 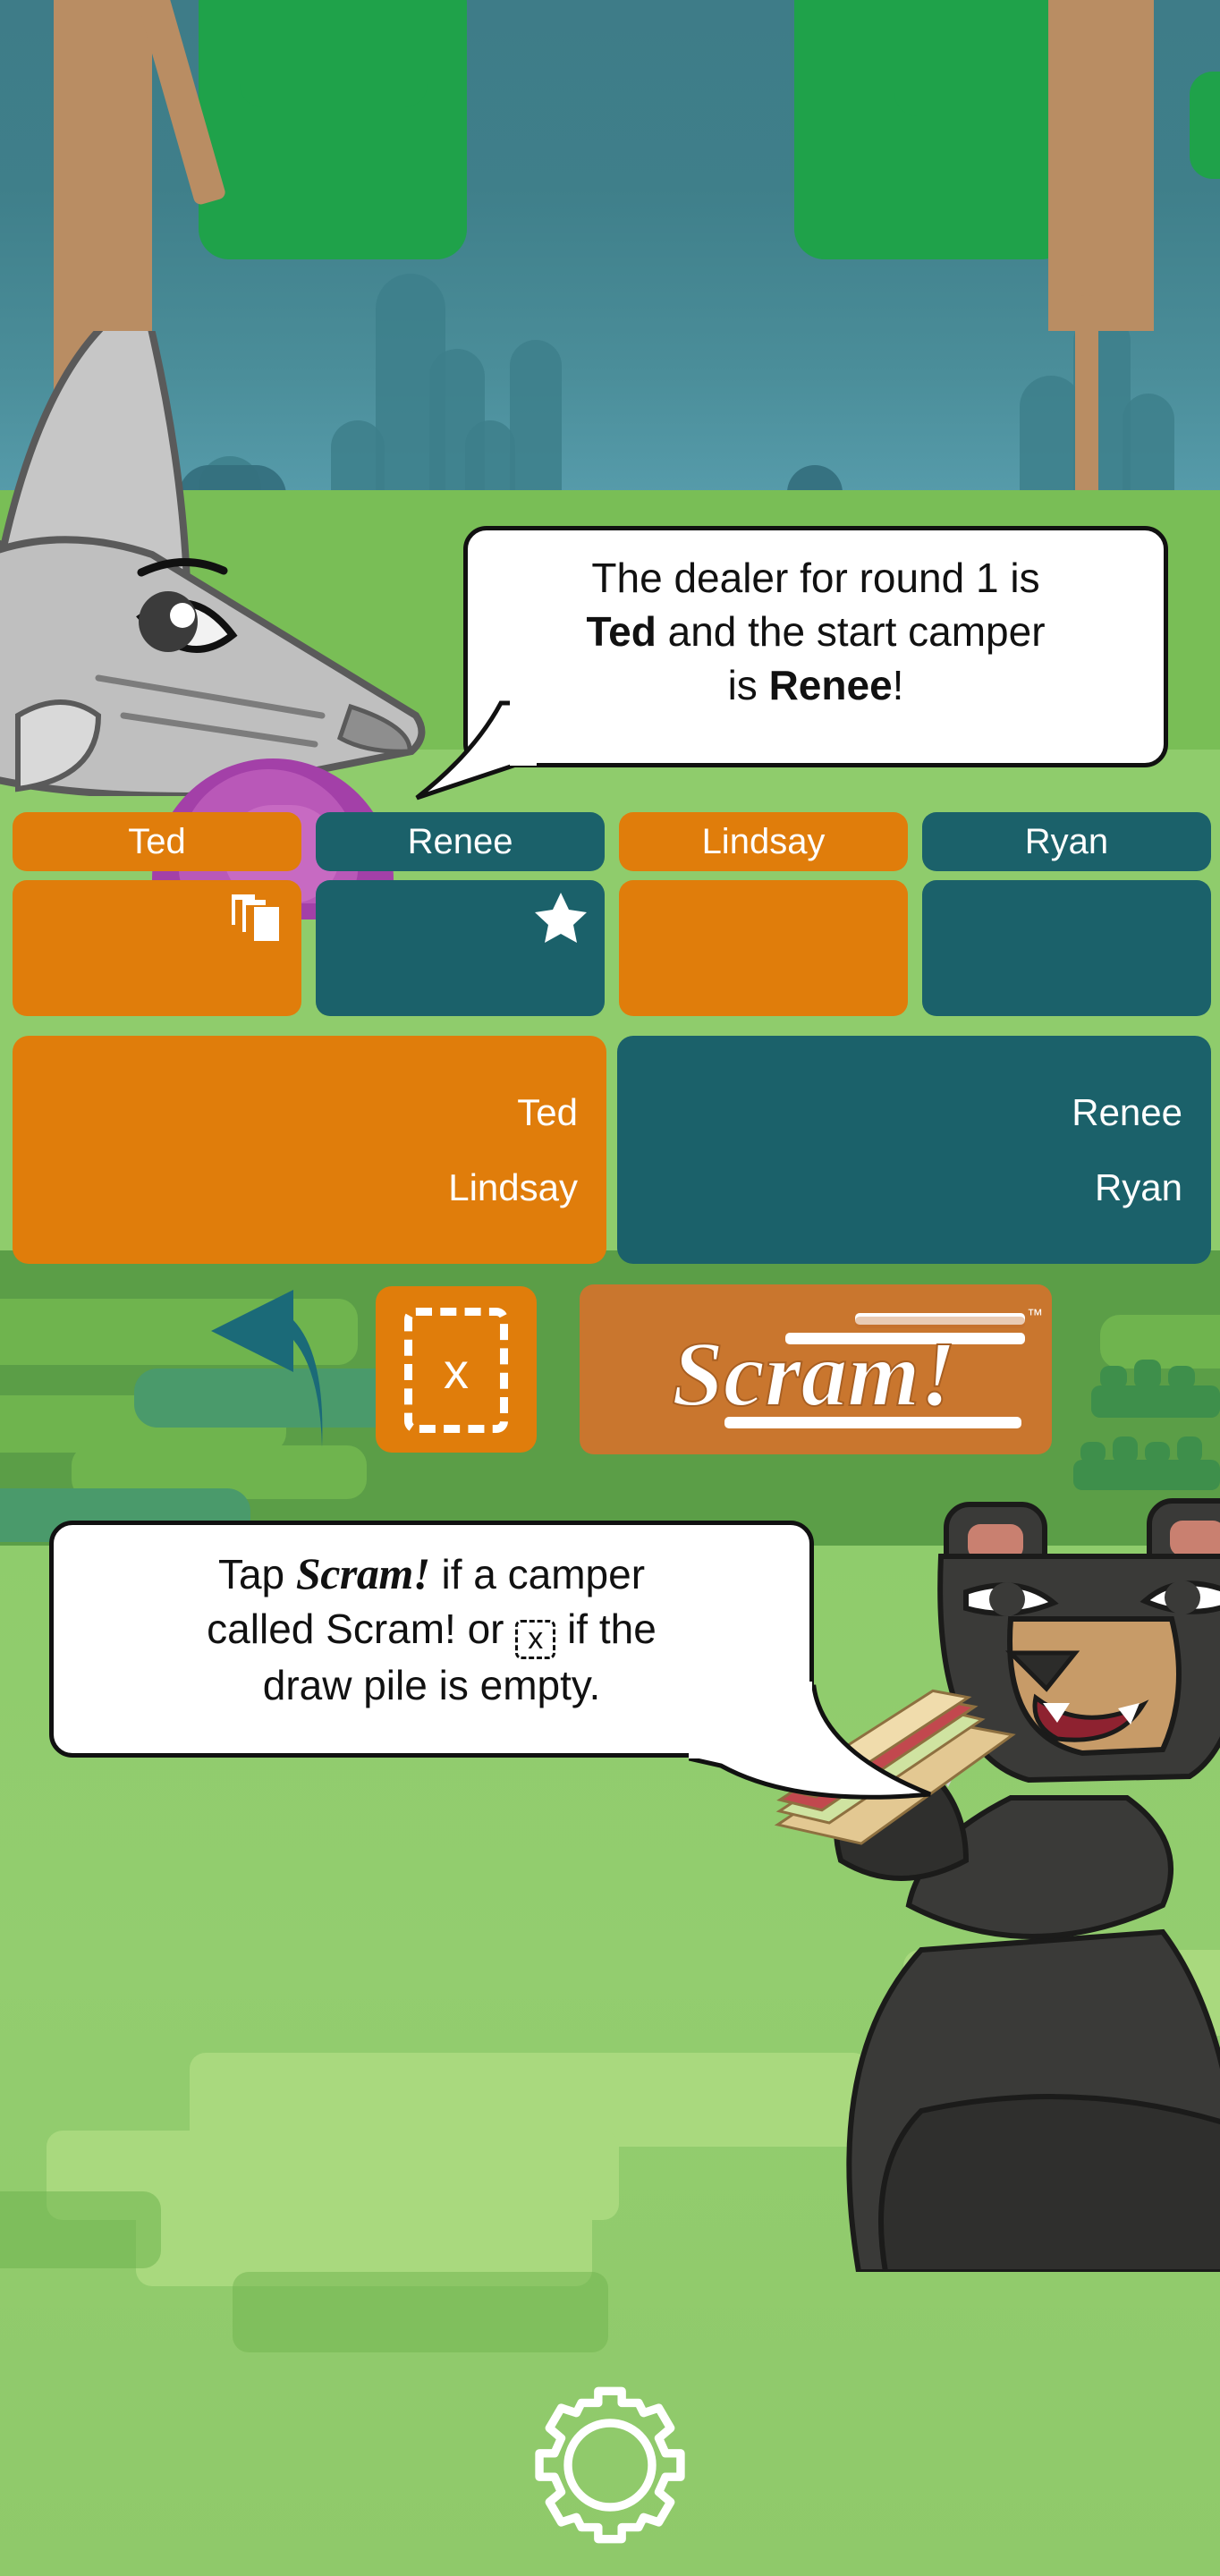 What do you see at coordinates (612, 1629) in the screenshot?
I see `hint-text-4: if the` at bounding box center [612, 1629].